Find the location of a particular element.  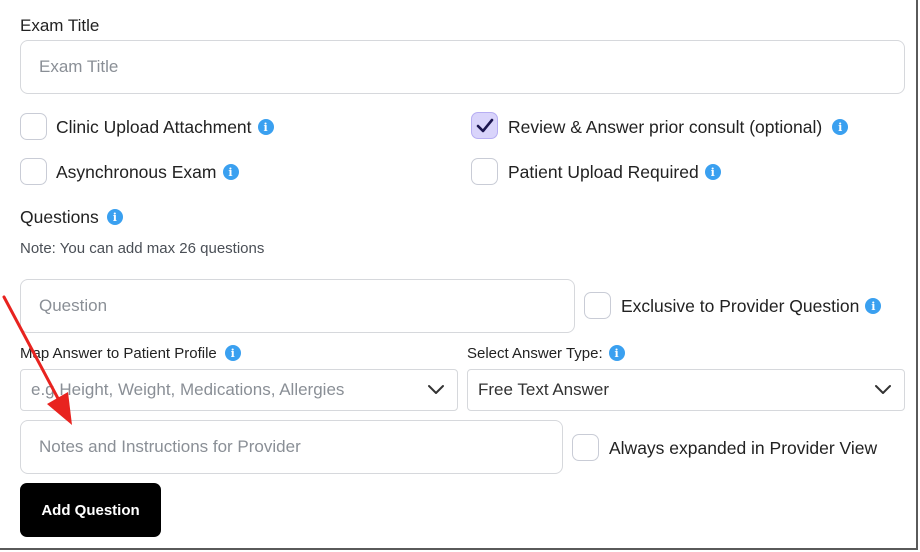

always-expanded-label: Always expanded in Provider View is located at coordinates (743, 447).